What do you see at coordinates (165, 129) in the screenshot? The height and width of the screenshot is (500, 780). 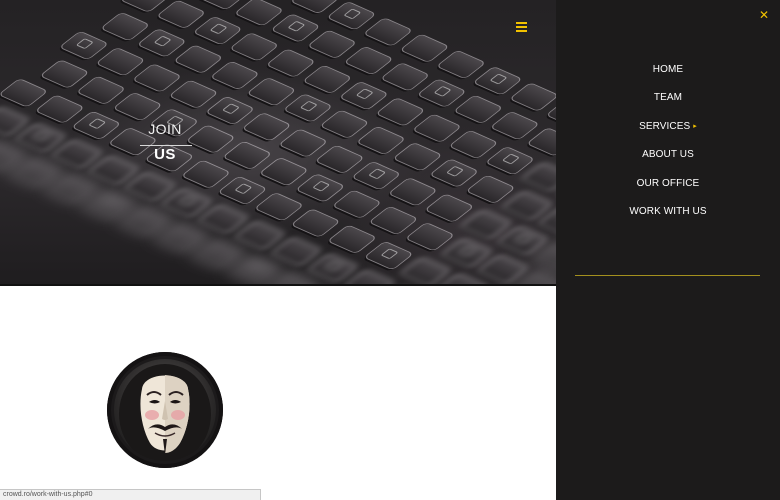 I see `hero-title-line1: JOIN` at bounding box center [165, 129].